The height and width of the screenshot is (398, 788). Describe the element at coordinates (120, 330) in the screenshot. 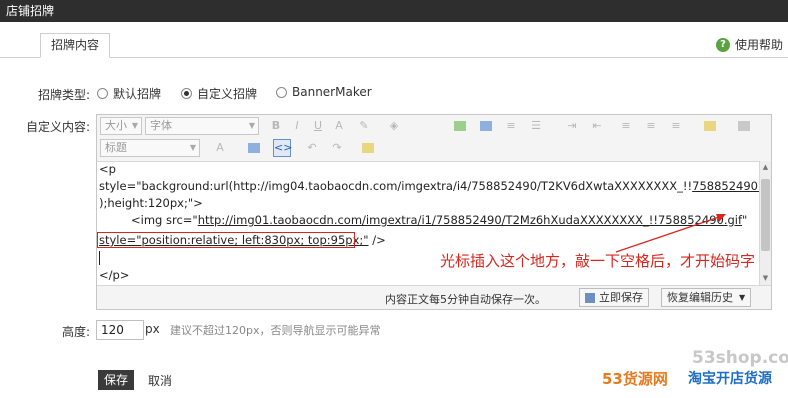

I see `height-input: 120` at that location.